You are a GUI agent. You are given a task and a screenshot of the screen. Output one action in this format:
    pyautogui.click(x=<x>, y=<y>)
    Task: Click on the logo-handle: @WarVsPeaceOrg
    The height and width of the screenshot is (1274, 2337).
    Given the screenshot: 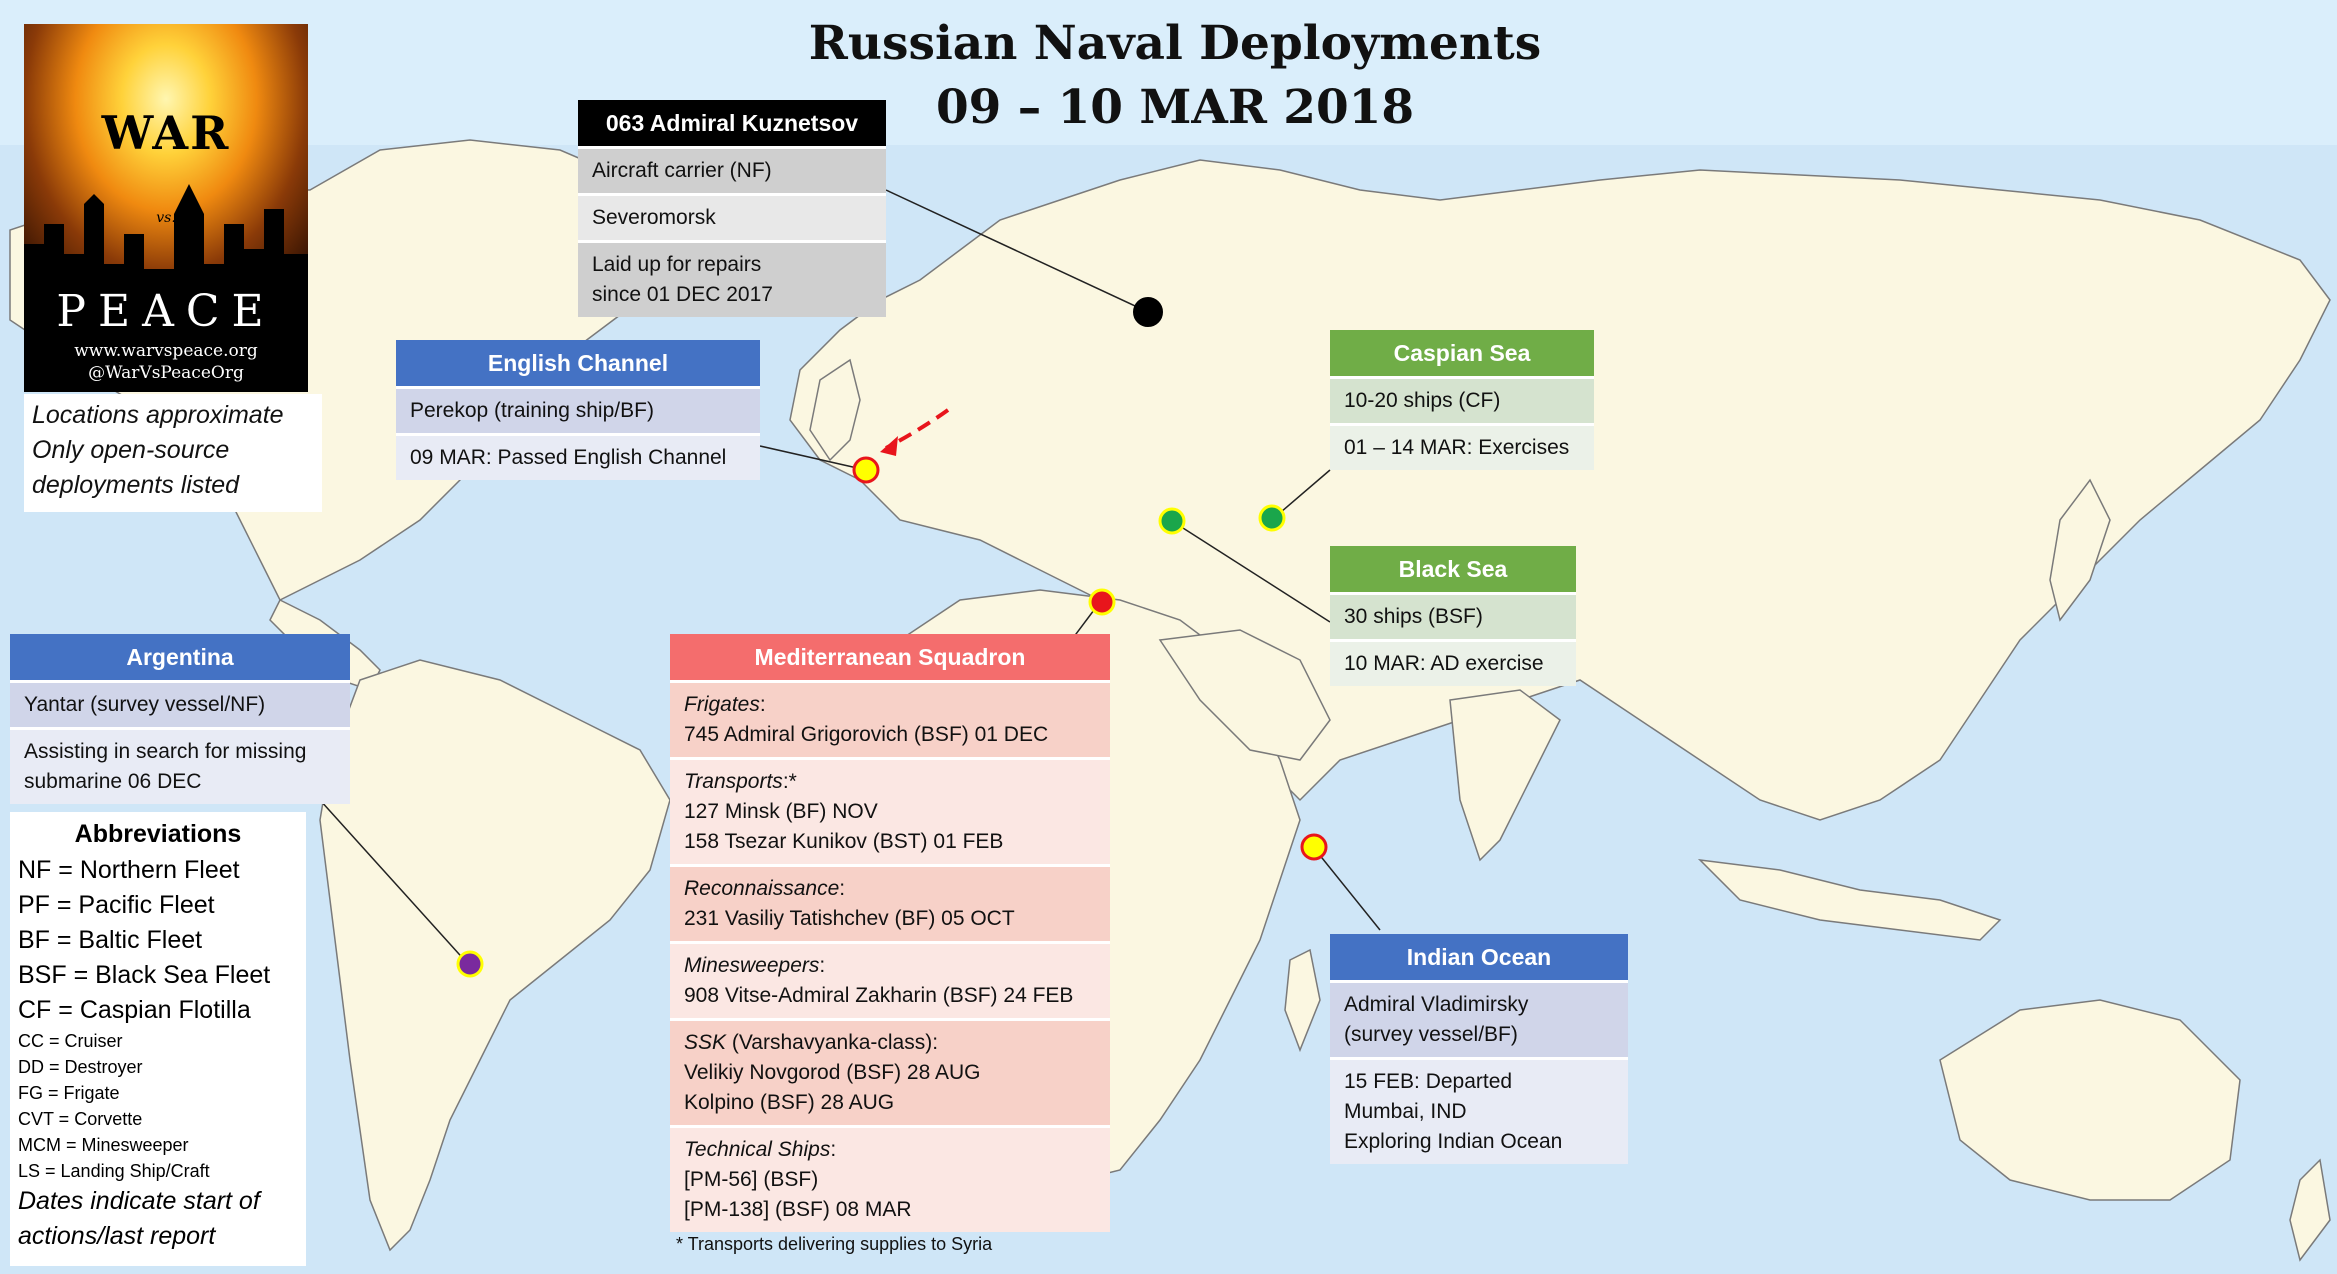 What is the action you would take?
    pyautogui.click(x=166, y=373)
    